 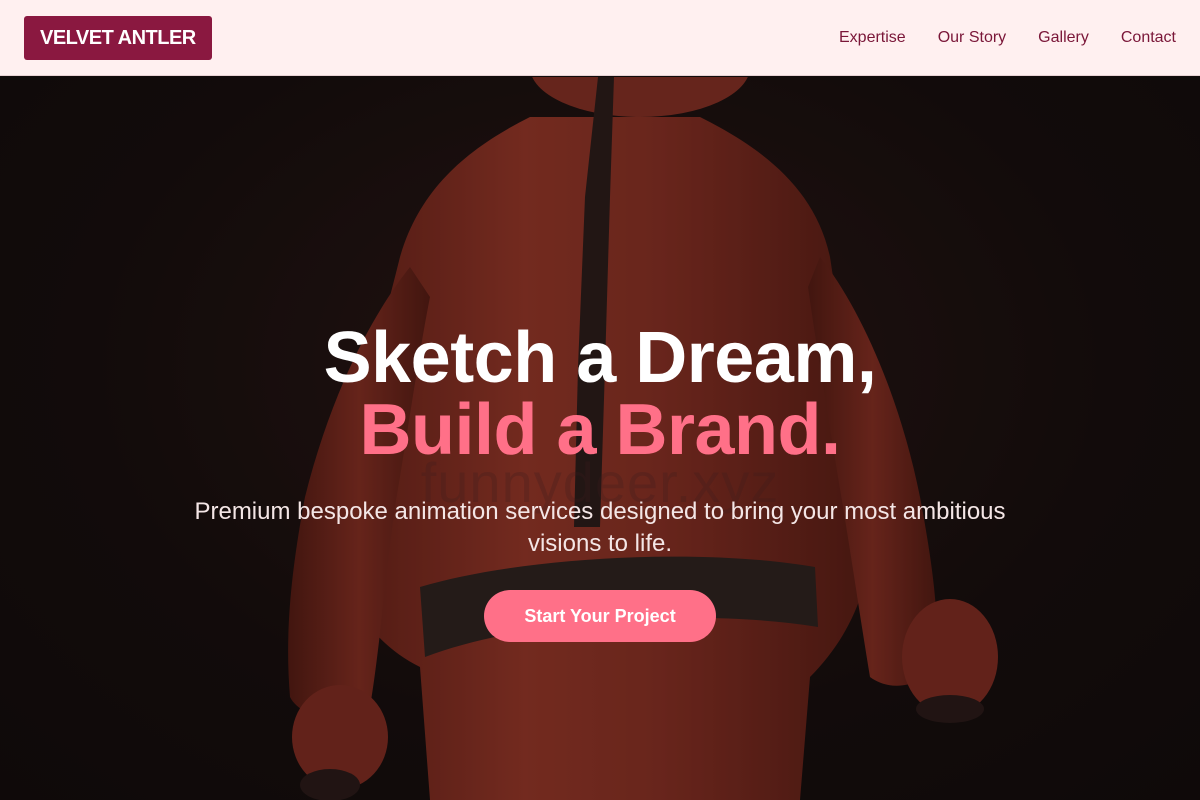 I want to click on nav-link-our-story: Our Story, so click(x=972, y=38).